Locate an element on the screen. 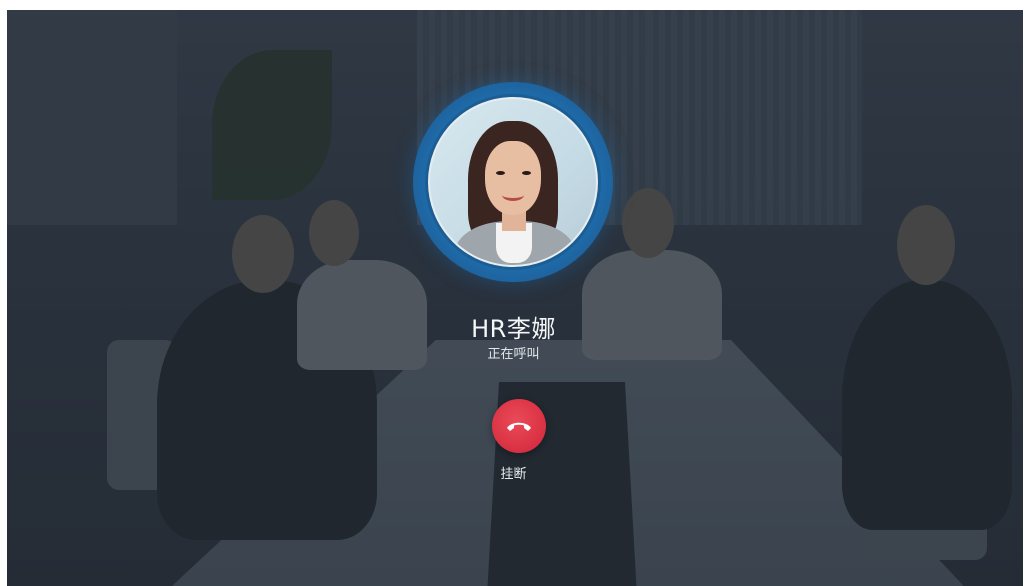  hangup-label: 挂断 is located at coordinates (513, 474).